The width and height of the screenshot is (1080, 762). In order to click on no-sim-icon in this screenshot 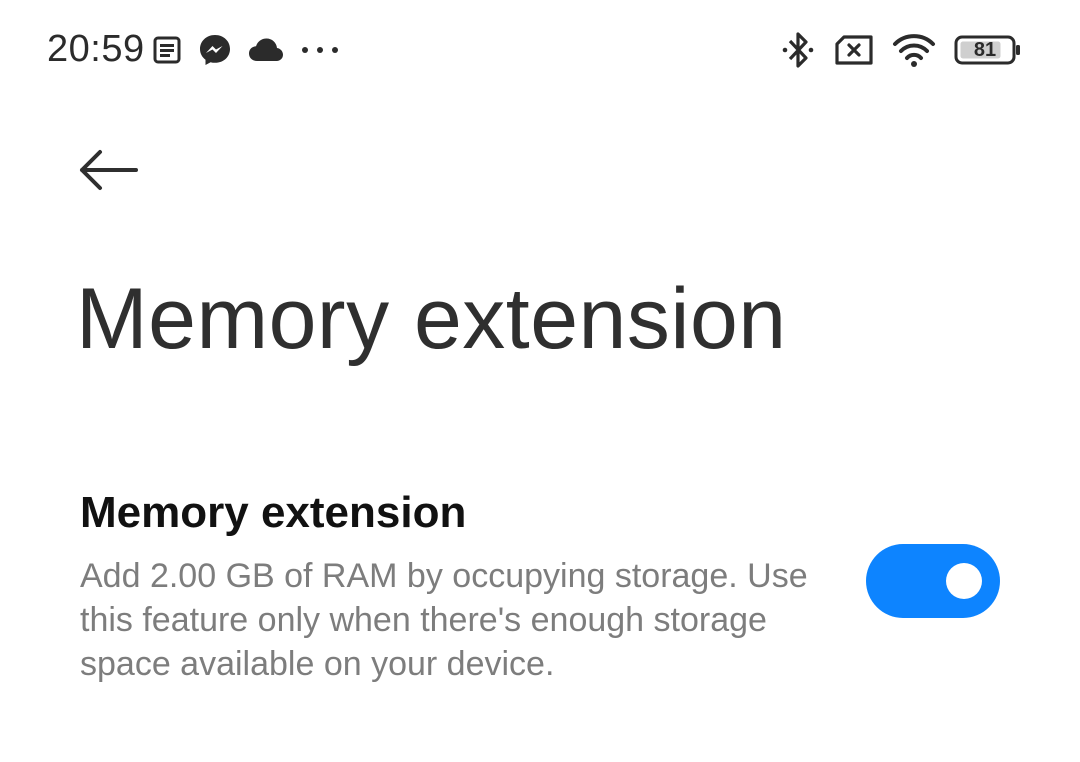, I will do `click(854, 50)`.